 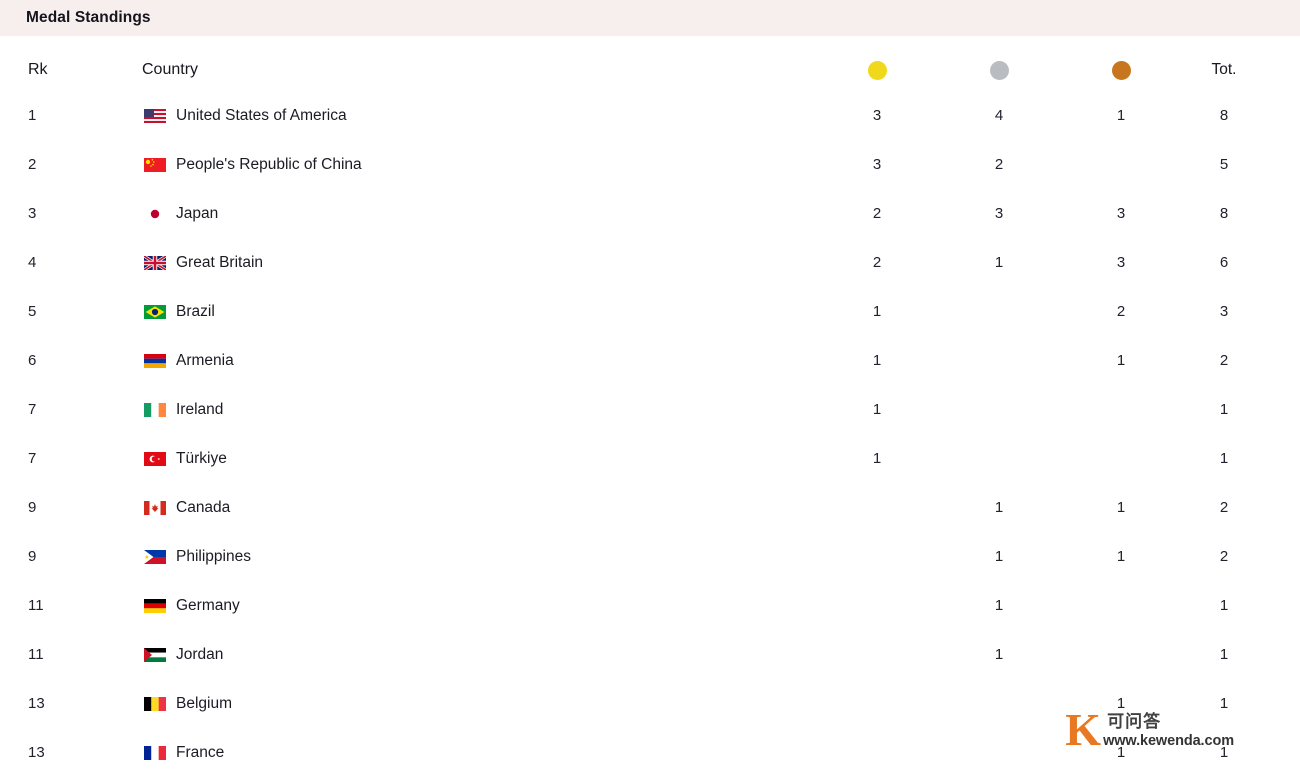 I want to click on bronze-medal-icon, so click(x=1121, y=70).